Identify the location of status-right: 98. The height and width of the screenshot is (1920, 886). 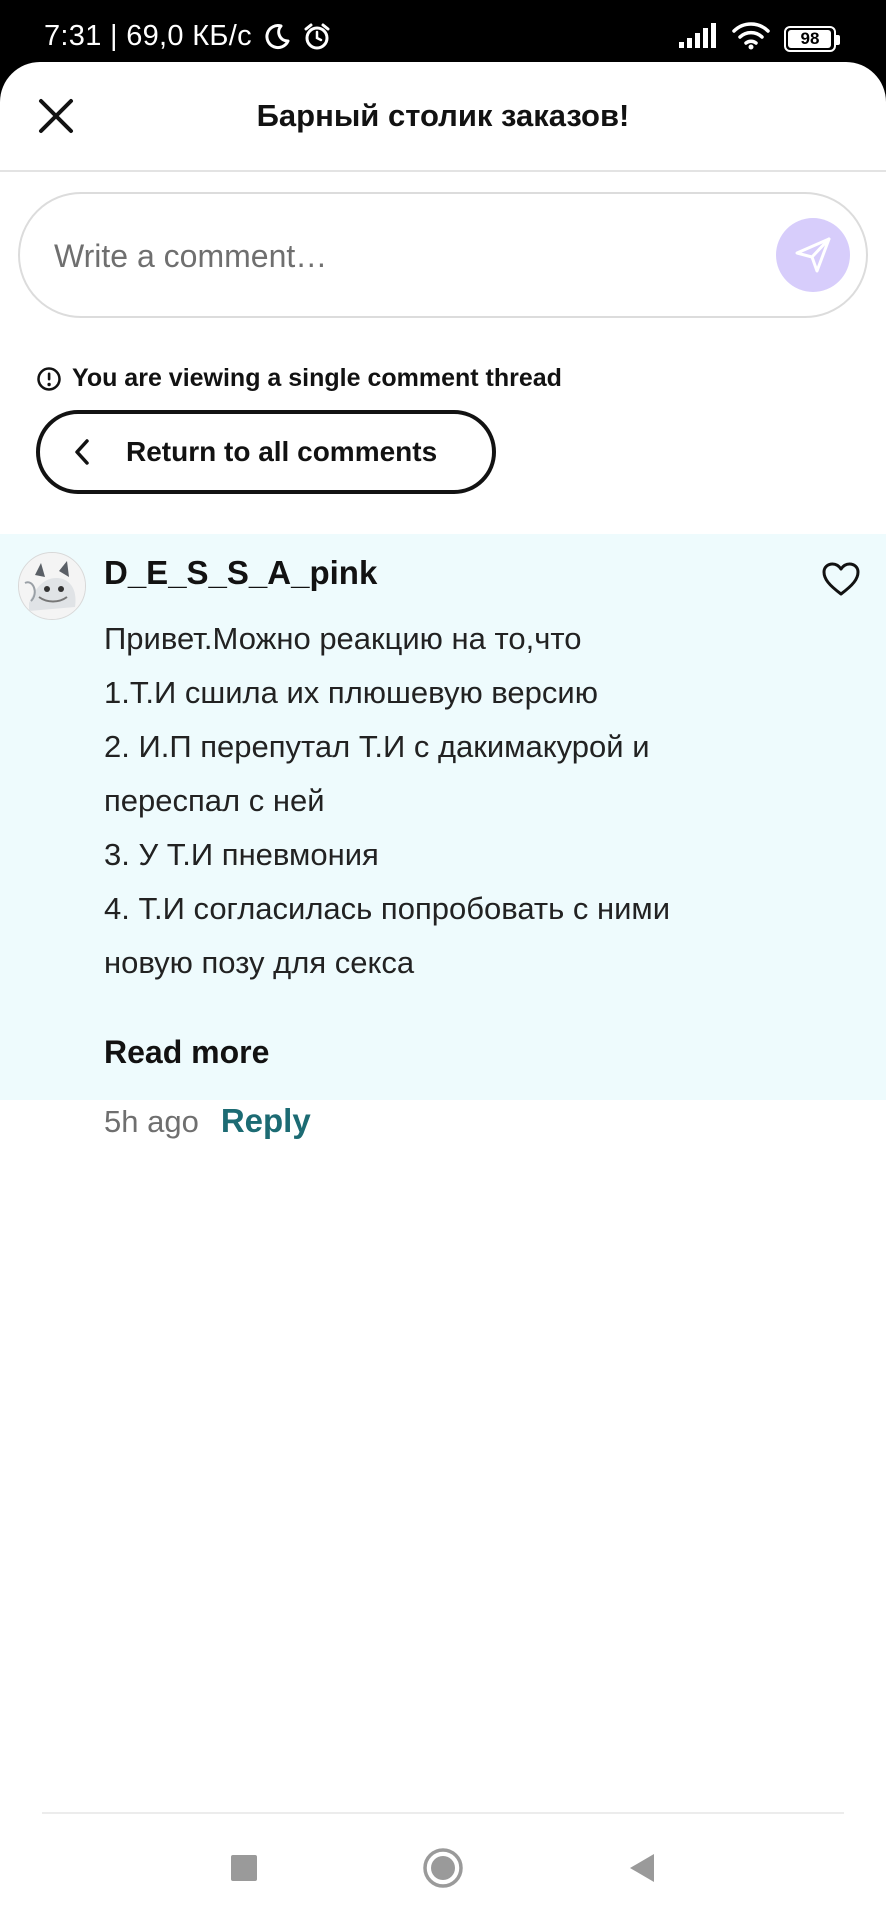
(759, 38).